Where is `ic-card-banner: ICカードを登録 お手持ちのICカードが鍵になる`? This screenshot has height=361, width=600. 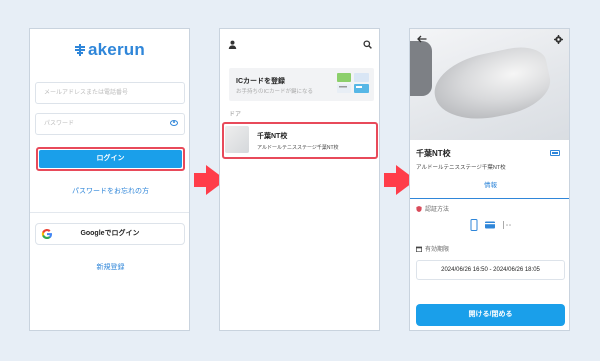 ic-card-banner: ICカードを登録 お手持ちのICカードが鍵になる is located at coordinates (301, 84).